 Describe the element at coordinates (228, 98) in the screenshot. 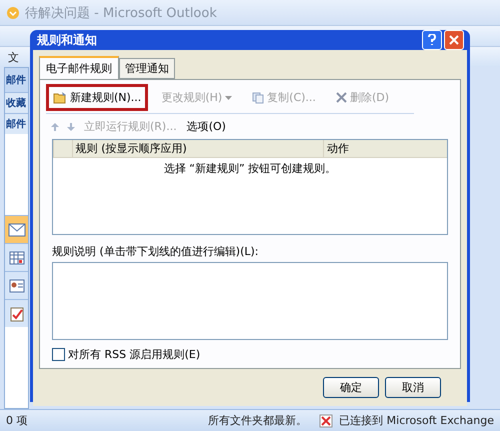

I see `caret-icon` at that location.